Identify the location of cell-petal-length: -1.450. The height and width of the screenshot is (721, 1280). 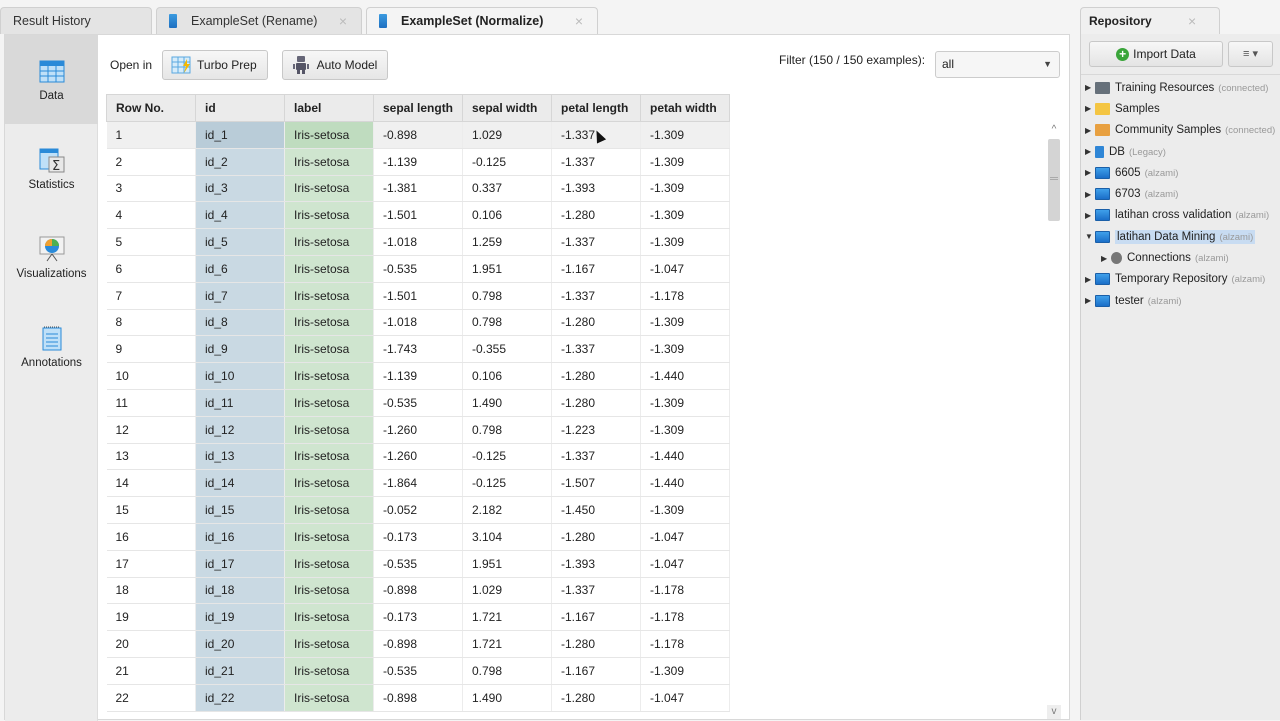
(596, 510).